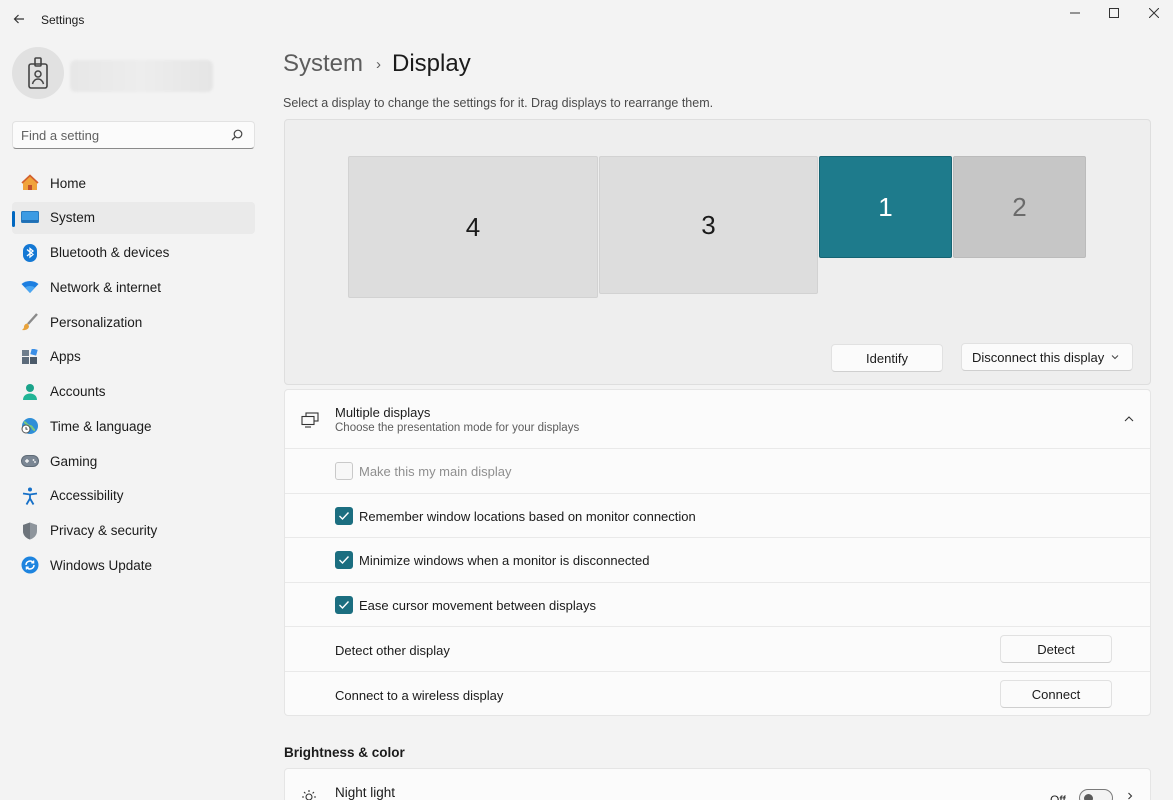  Describe the element at coordinates (19, 19) in the screenshot. I see `back-arrow-icon` at that location.